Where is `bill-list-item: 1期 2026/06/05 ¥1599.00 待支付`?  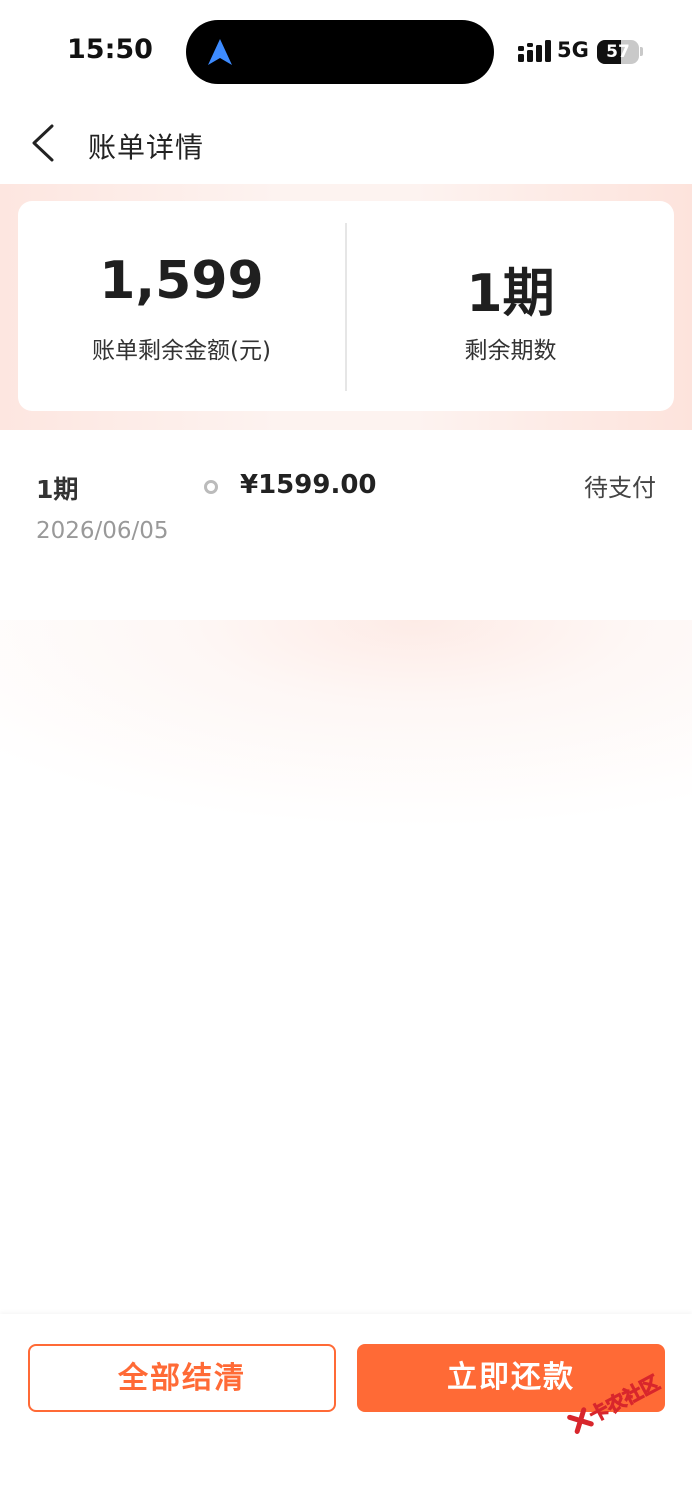 bill-list-item: 1期 2026/06/05 ¥1599.00 待支付 is located at coordinates (346, 525).